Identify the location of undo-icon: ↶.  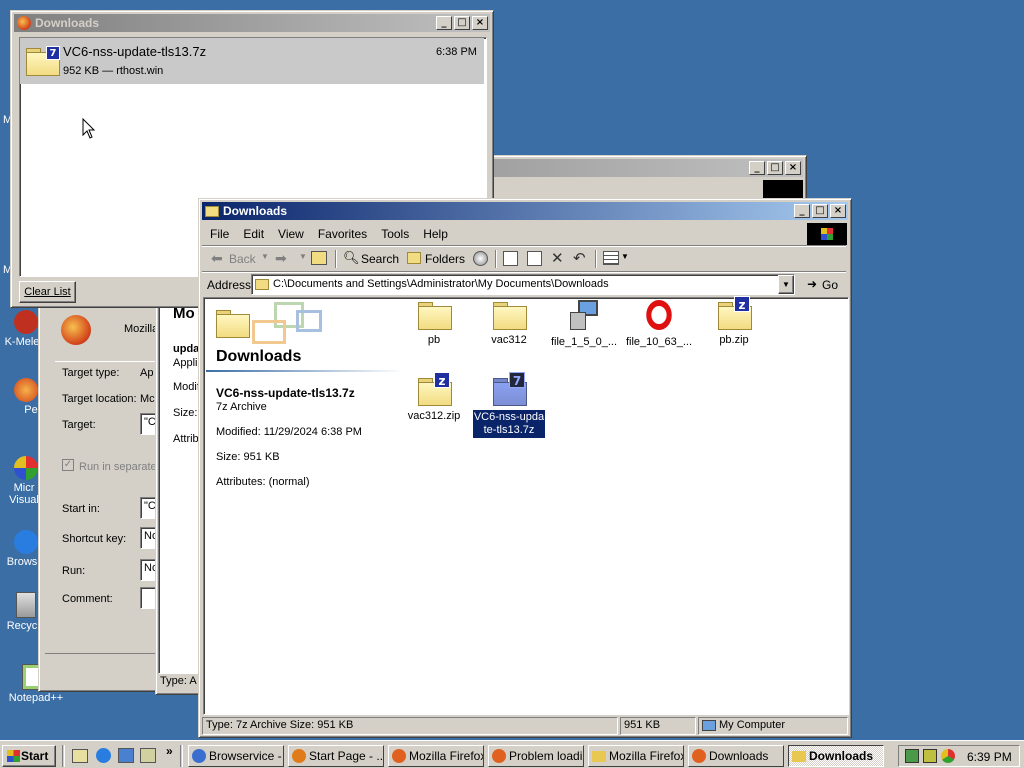
(579, 258).